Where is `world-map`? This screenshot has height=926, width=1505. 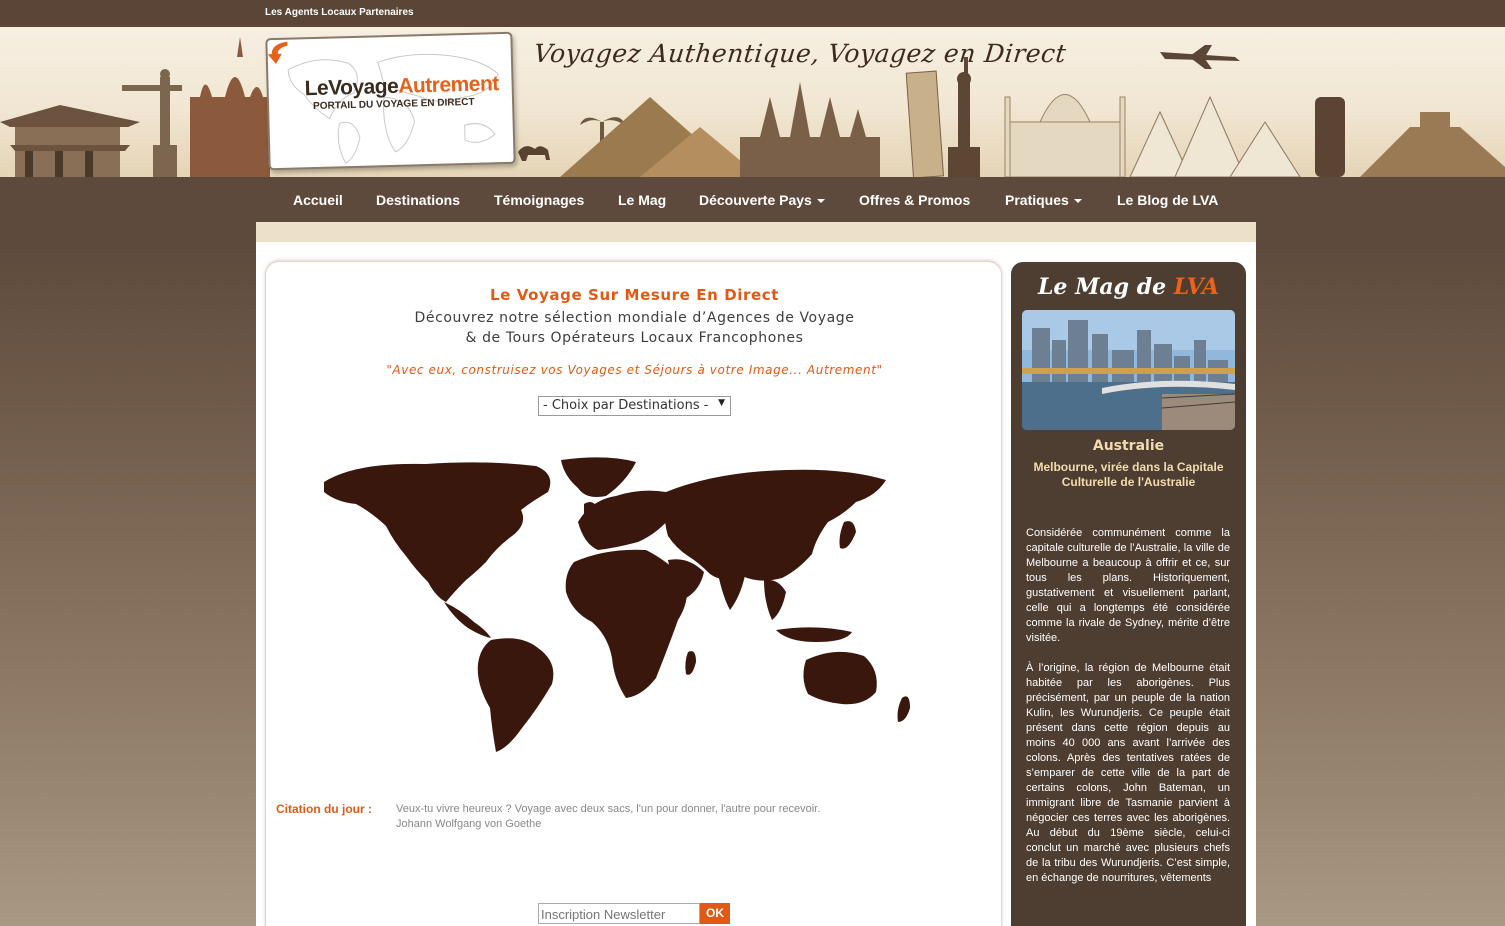
world-map is located at coordinates (626, 602).